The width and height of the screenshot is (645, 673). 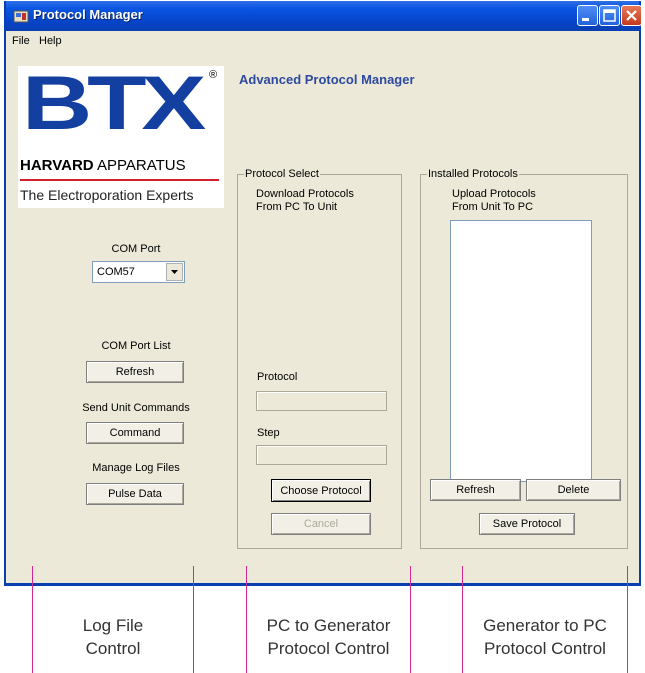 I want to click on chevron-down-icon, so click(x=174, y=272).